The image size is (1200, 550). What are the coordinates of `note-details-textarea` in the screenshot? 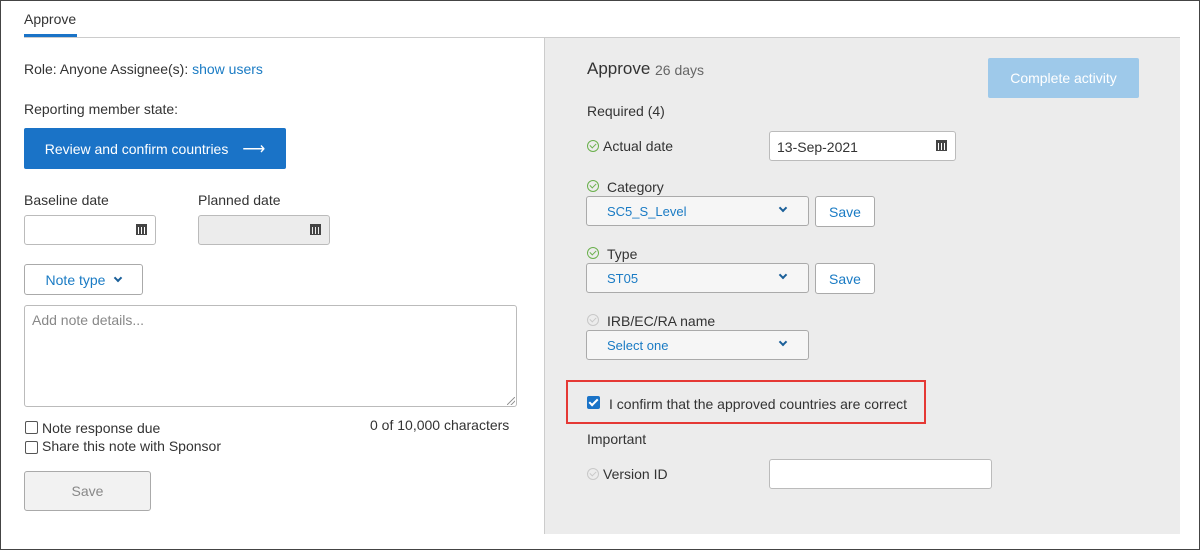 It's located at (270, 356).